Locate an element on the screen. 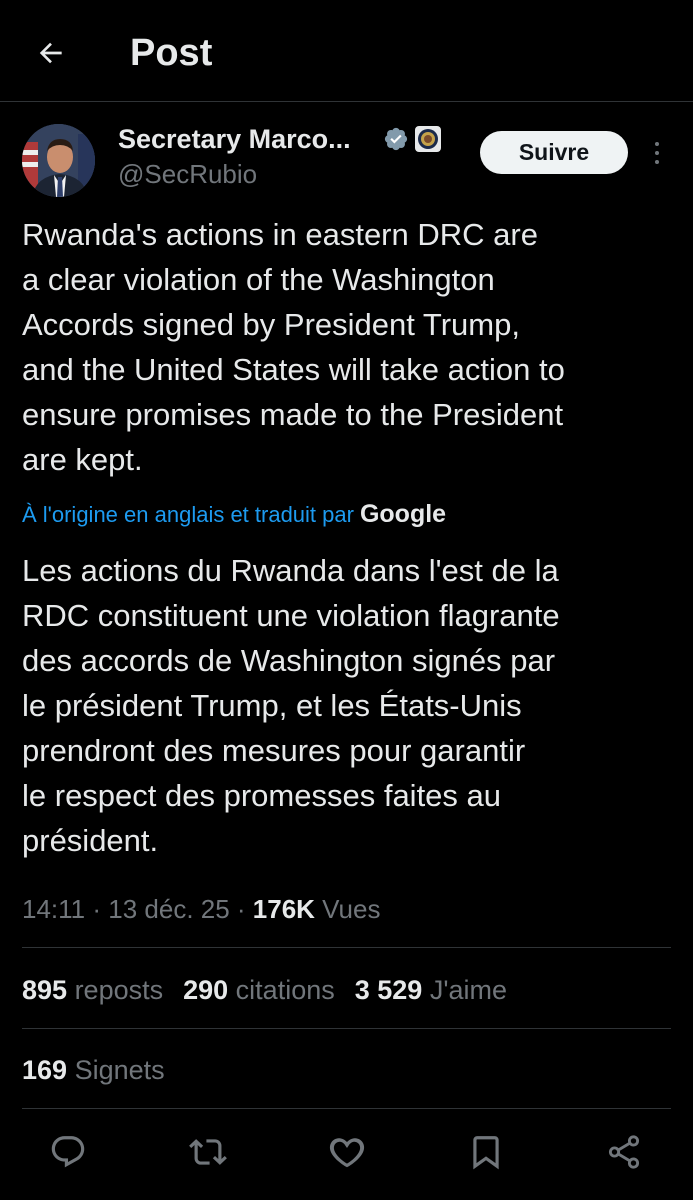 The height and width of the screenshot is (1200, 693). like-button is located at coordinates (347, 1152).